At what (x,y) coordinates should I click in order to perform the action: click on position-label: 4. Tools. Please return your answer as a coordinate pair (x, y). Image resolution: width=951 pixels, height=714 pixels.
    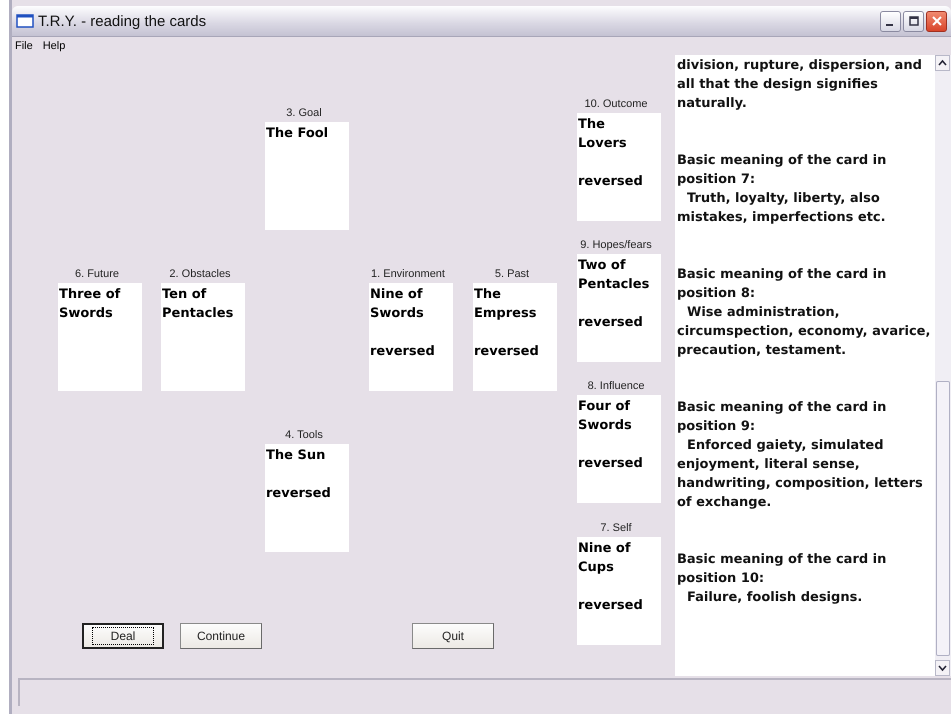
    Looking at the image, I should click on (304, 435).